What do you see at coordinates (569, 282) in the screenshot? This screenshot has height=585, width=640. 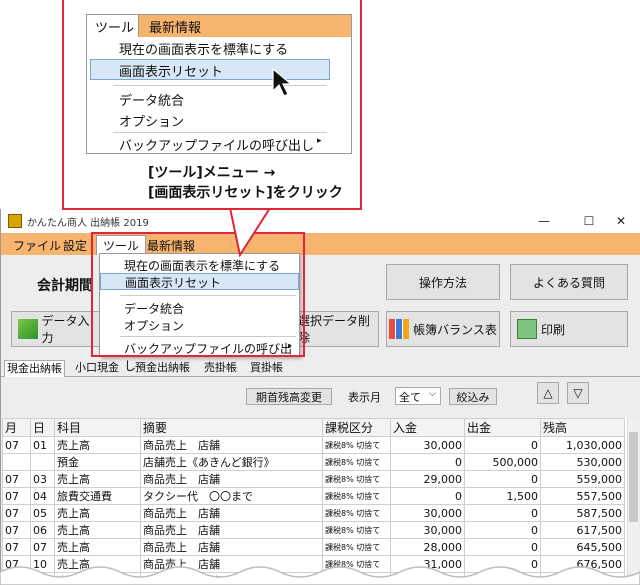 I see `faq-button: よくある質問` at bounding box center [569, 282].